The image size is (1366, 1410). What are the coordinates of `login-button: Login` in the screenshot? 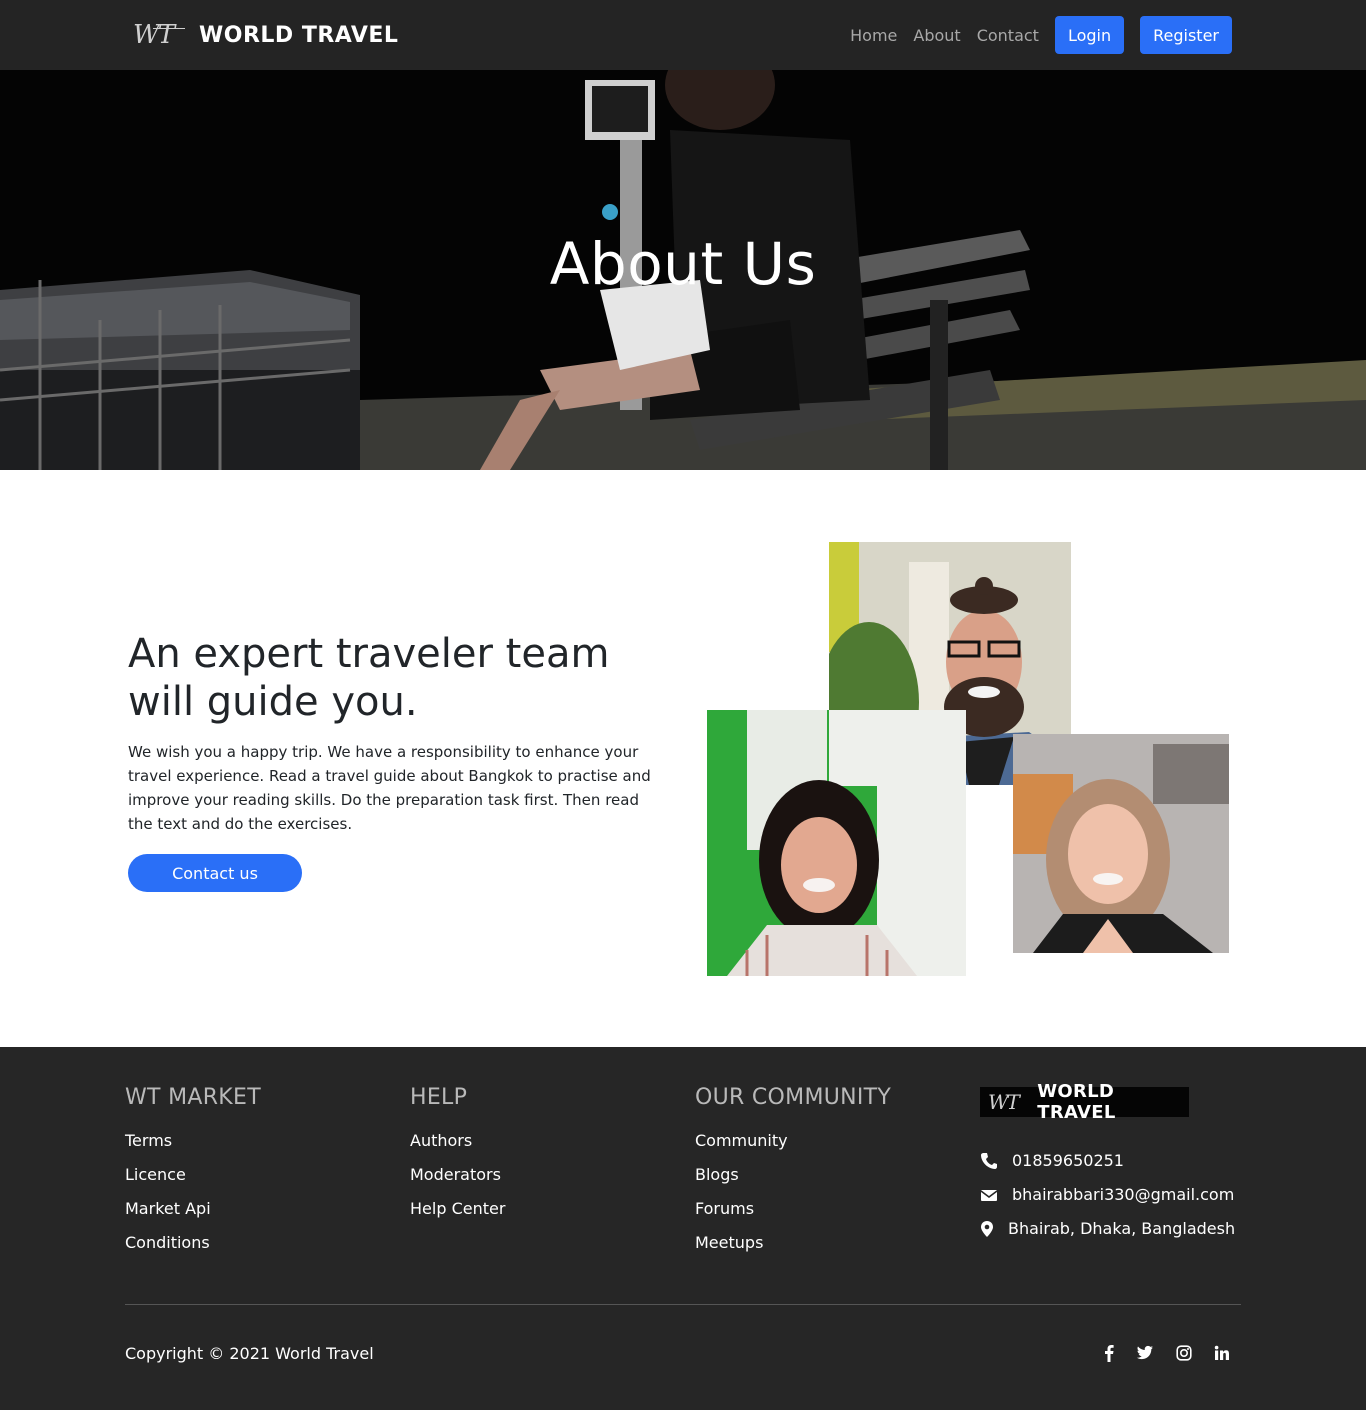 It's located at (1089, 35).